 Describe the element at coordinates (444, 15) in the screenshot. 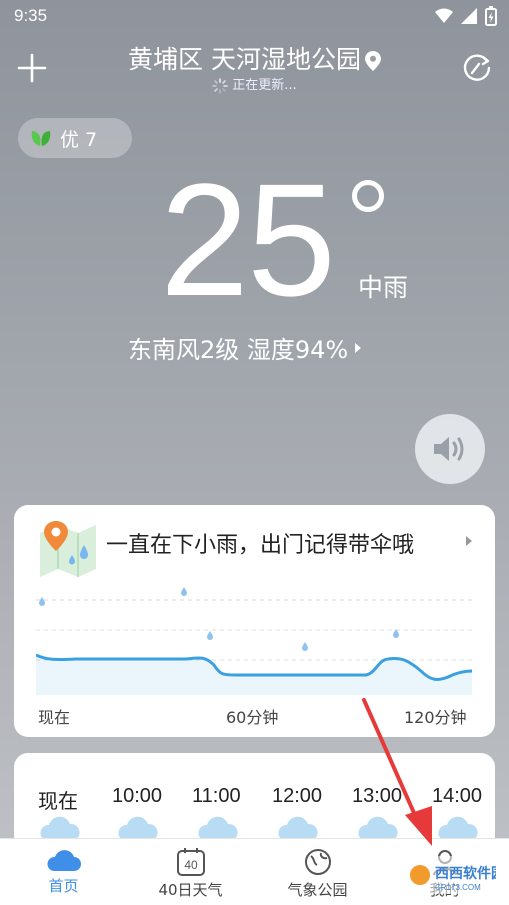

I see `wifi-icon` at that location.